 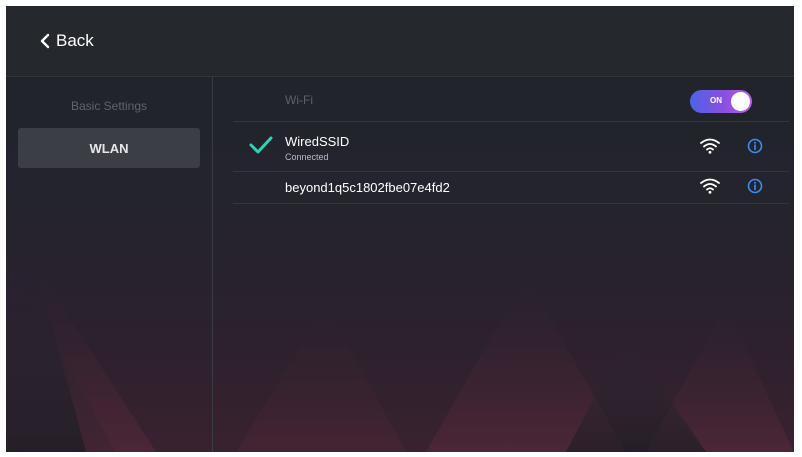 I want to click on network-row: WiredSSID Connected, so click(x=511, y=147).